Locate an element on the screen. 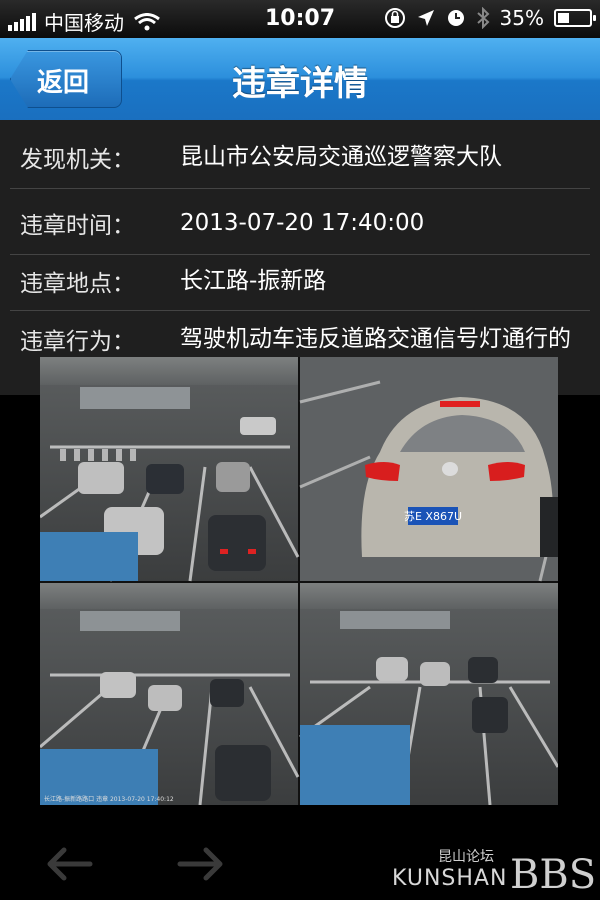 Image resolution: width=600 pixels, height=900 pixels. alarm-clock-icon is located at coordinates (455, 18).